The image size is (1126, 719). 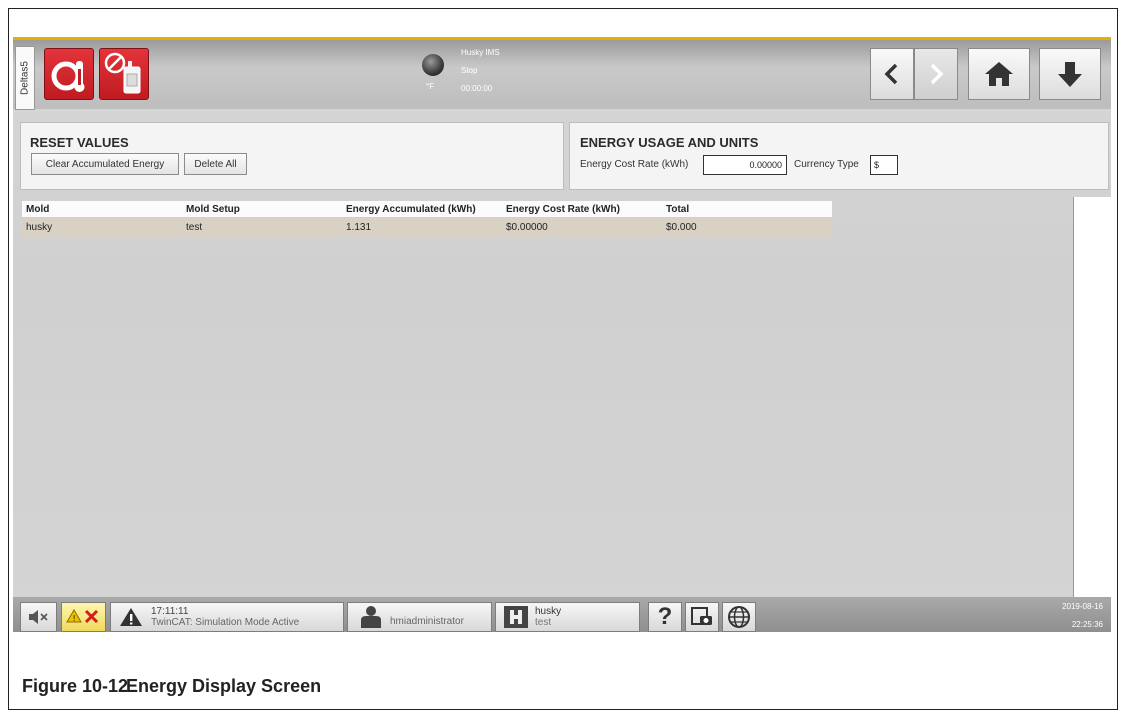 I want to click on back-button, so click(x=892, y=74).